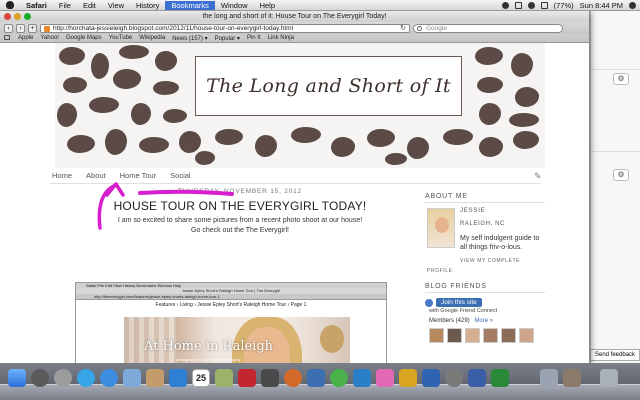 This screenshot has width=640, height=400. Describe the element at coordinates (615, 355) in the screenshot. I see `send-feedback-button: Send feedback` at that location.